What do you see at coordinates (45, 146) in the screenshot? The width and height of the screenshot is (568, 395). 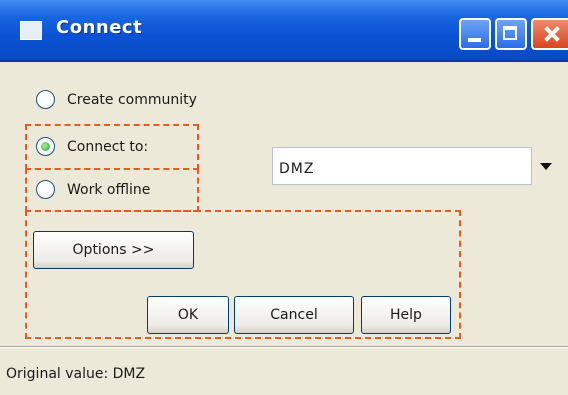 I see `connect-to-radio` at bounding box center [45, 146].